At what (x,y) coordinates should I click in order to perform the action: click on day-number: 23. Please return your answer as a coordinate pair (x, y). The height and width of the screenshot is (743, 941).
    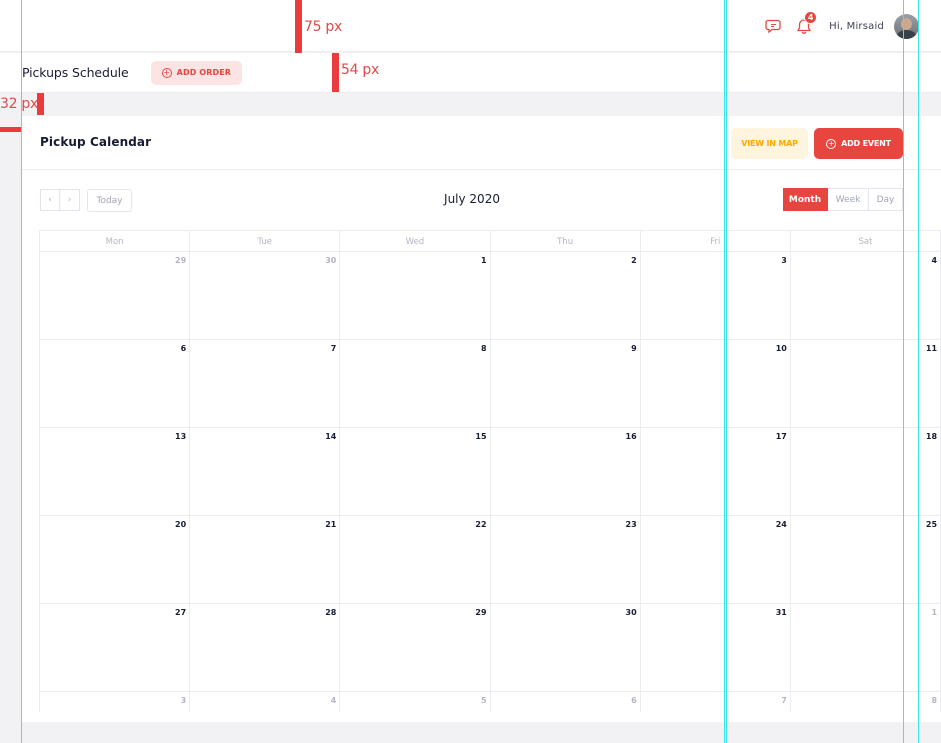
    Looking at the image, I should click on (631, 524).